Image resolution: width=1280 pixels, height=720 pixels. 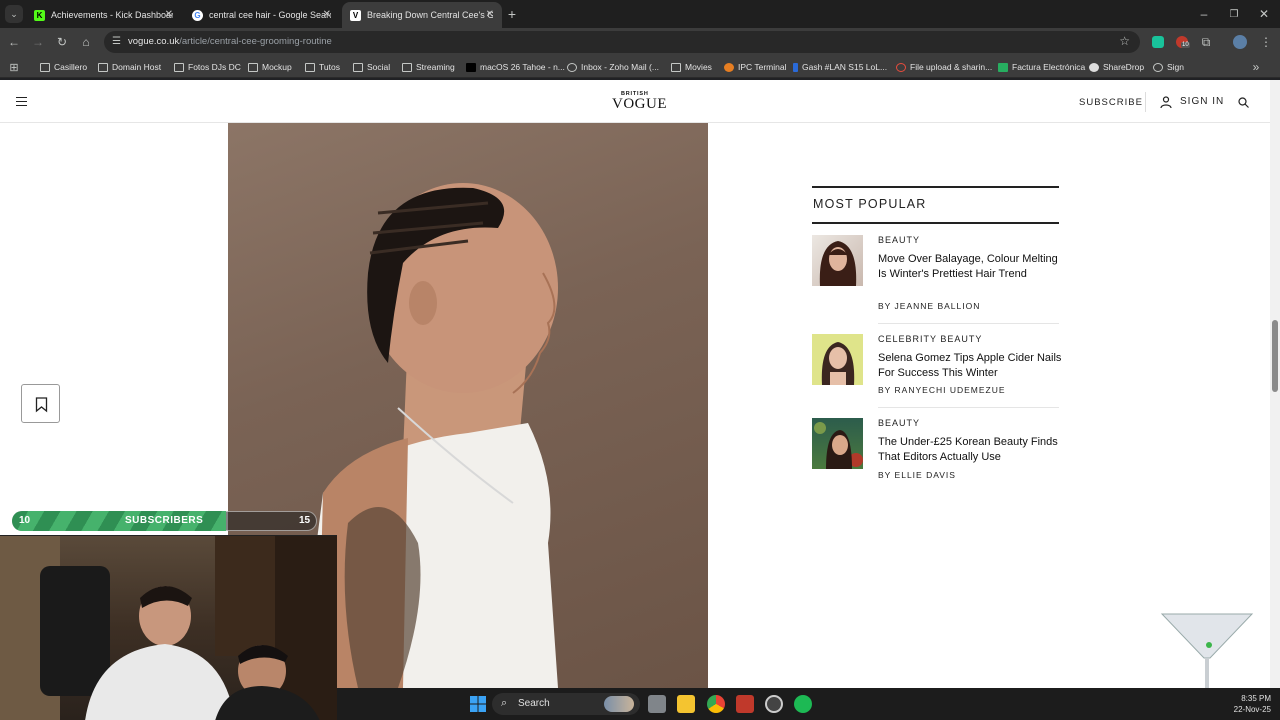 I want to click on page-scrollbar, so click(x=1275, y=384).